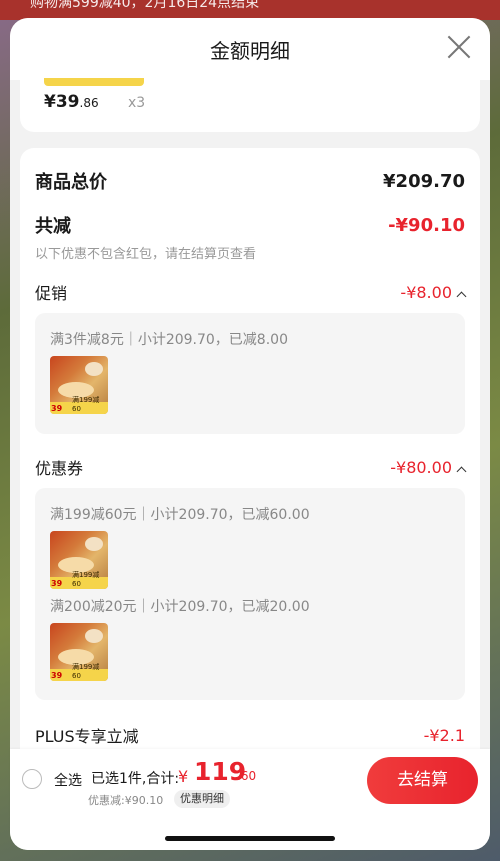 This screenshot has width=500, height=861. What do you see at coordinates (202, 799) in the screenshot?
I see `discount-detail-button: 优惠明细` at bounding box center [202, 799].